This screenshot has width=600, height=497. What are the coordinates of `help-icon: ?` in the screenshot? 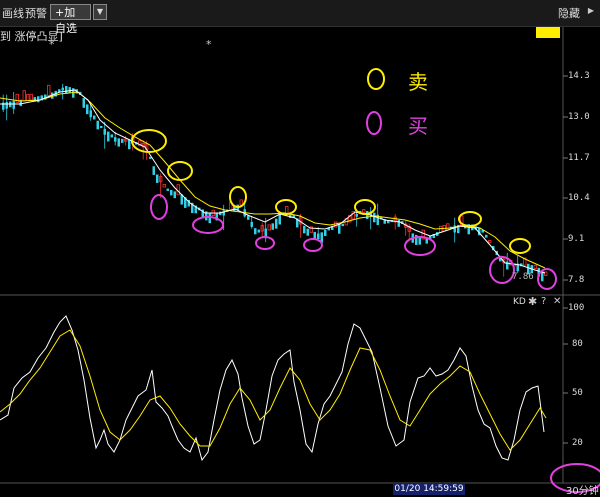 It's located at (543, 301).